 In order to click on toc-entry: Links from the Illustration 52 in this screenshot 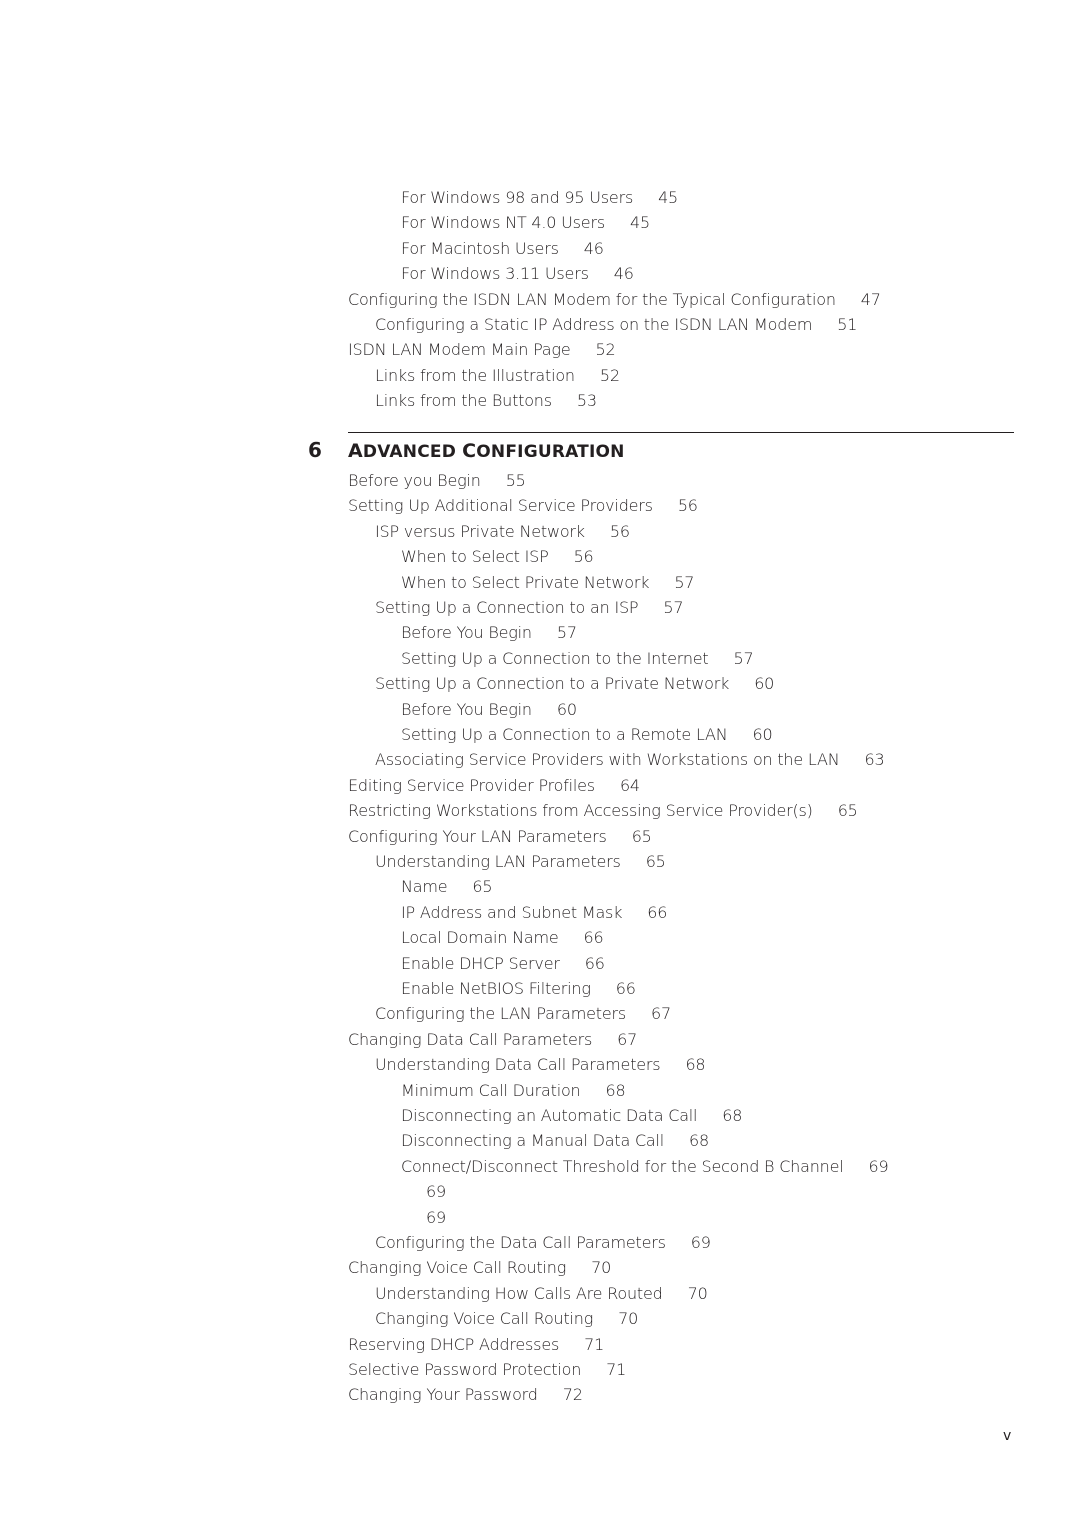, I will do `click(497, 376)`.